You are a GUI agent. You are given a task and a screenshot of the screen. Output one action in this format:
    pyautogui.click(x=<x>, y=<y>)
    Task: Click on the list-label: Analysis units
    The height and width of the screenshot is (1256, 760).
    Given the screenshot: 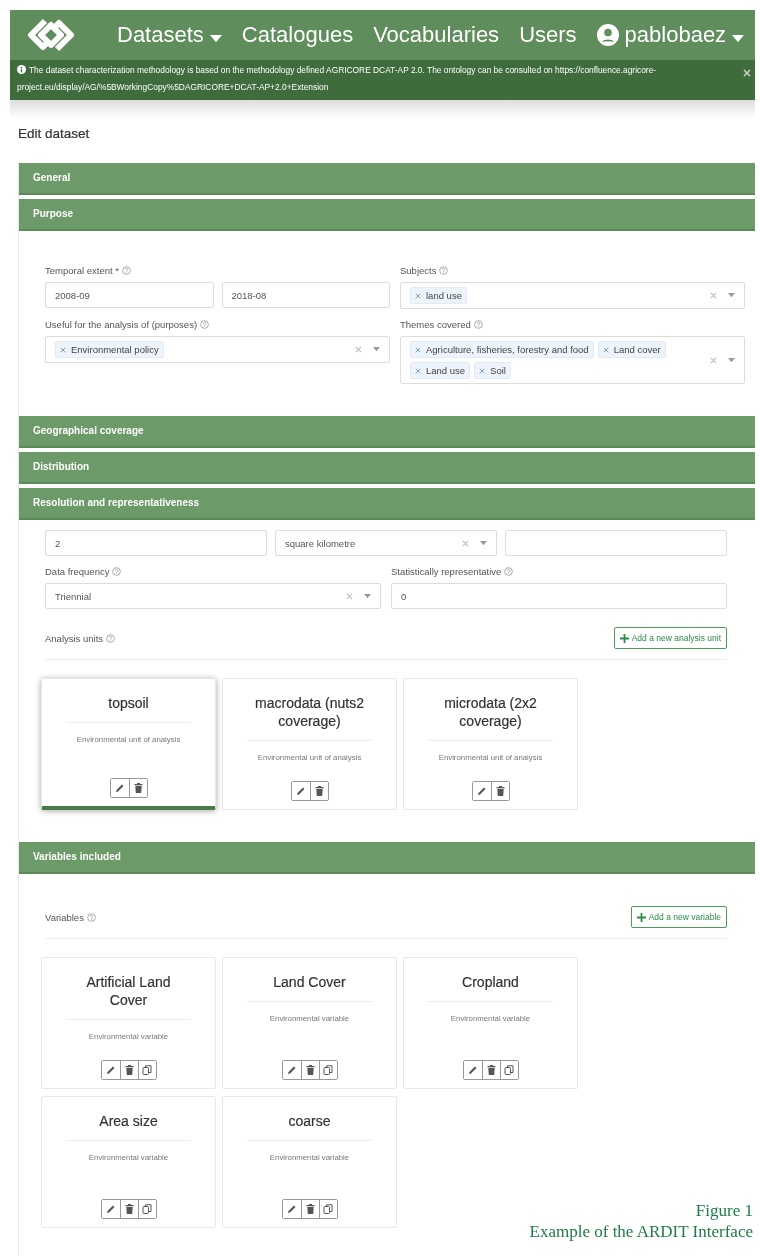 What is the action you would take?
    pyautogui.click(x=80, y=638)
    